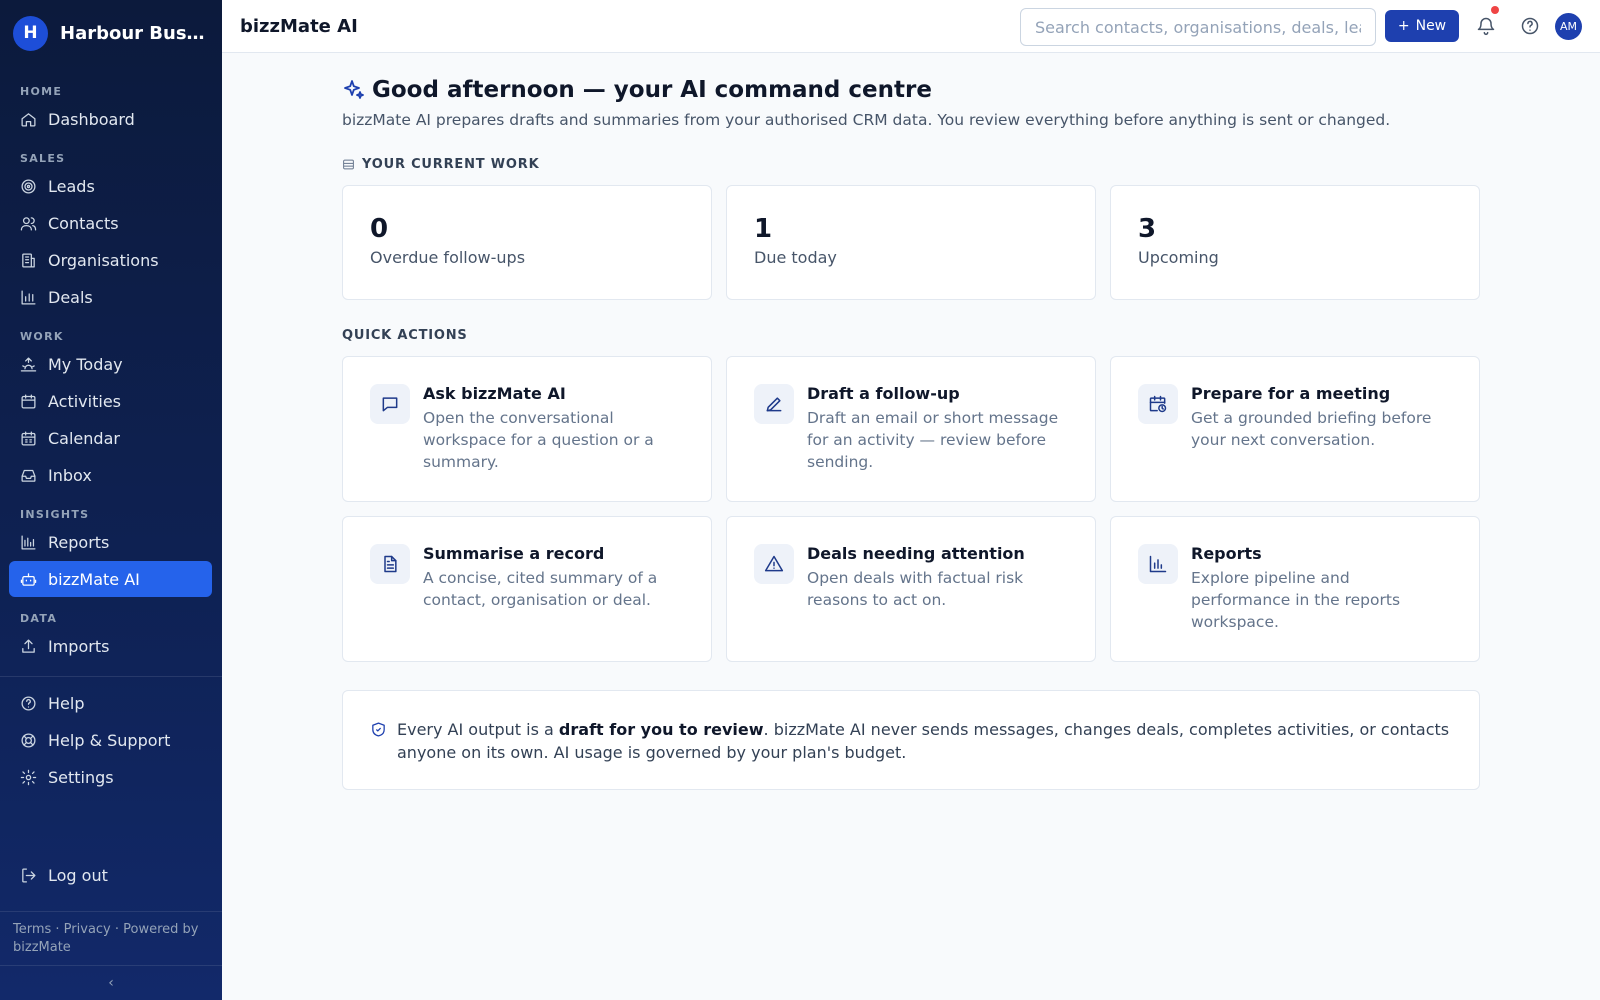 This screenshot has height=1000, width=1600. Describe the element at coordinates (28, 777) in the screenshot. I see `gear-icon` at that location.